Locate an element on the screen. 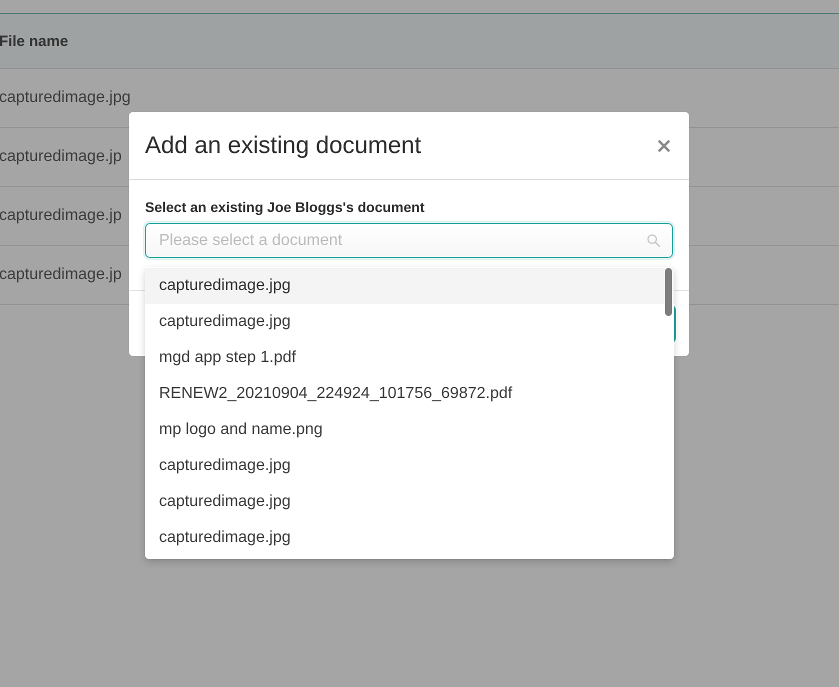 The image size is (839, 687). close-icon is located at coordinates (664, 146).